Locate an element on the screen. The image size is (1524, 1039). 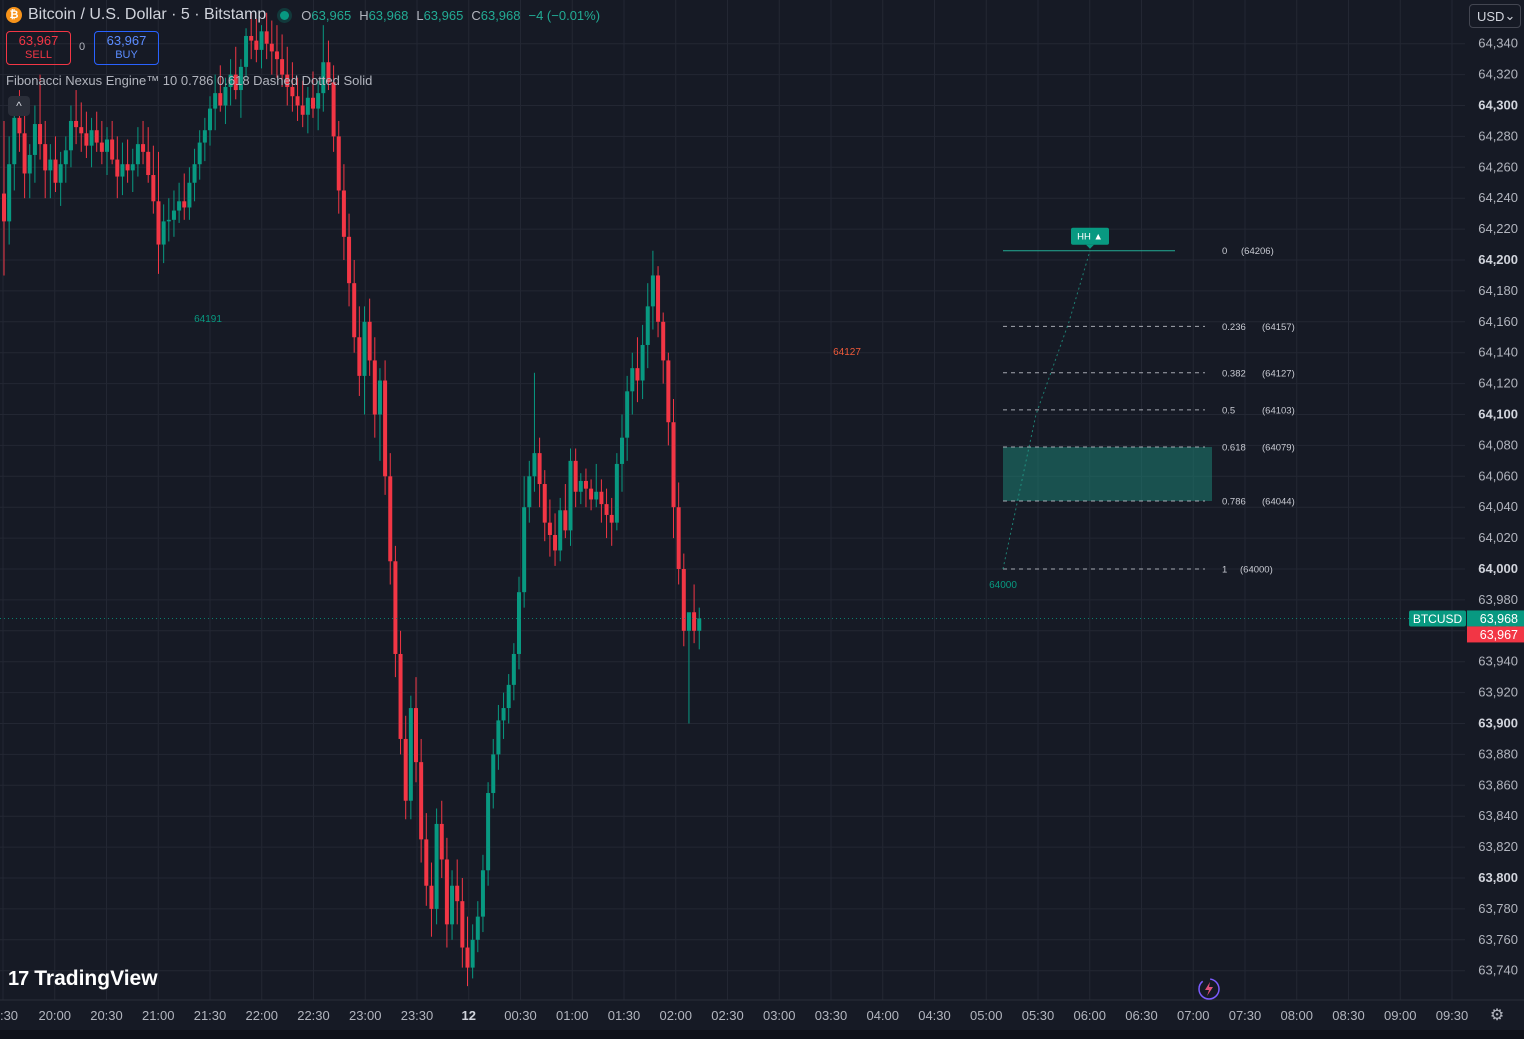
swing-low-label: 64191 is located at coordinates (208, 319).